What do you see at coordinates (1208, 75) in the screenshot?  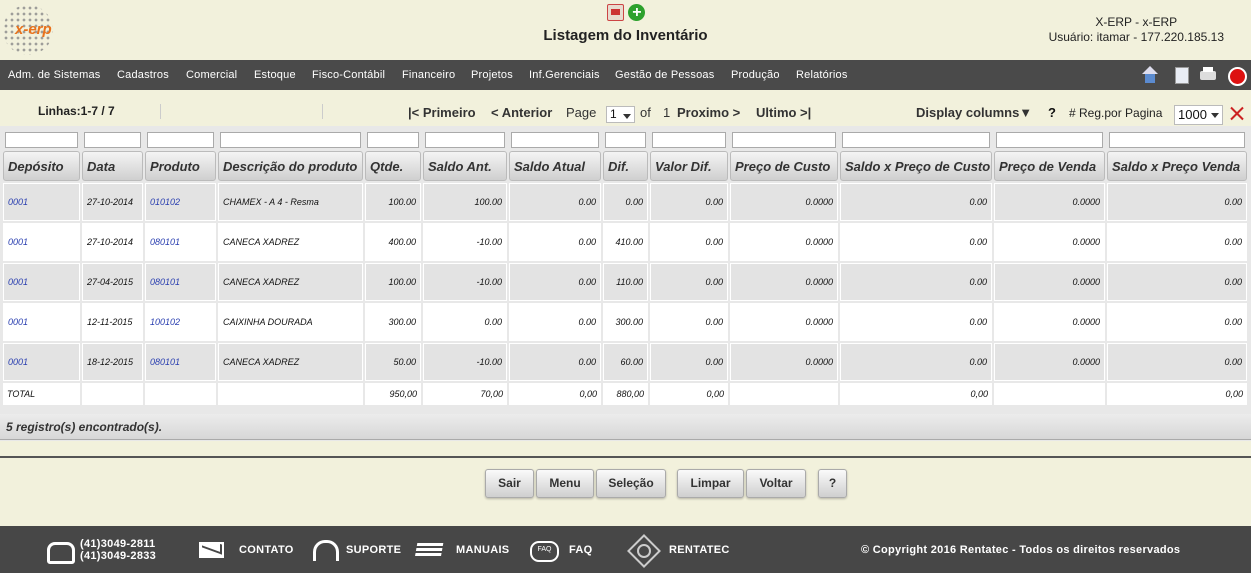 I see `print-icon` at bounding box center [1208, 75].